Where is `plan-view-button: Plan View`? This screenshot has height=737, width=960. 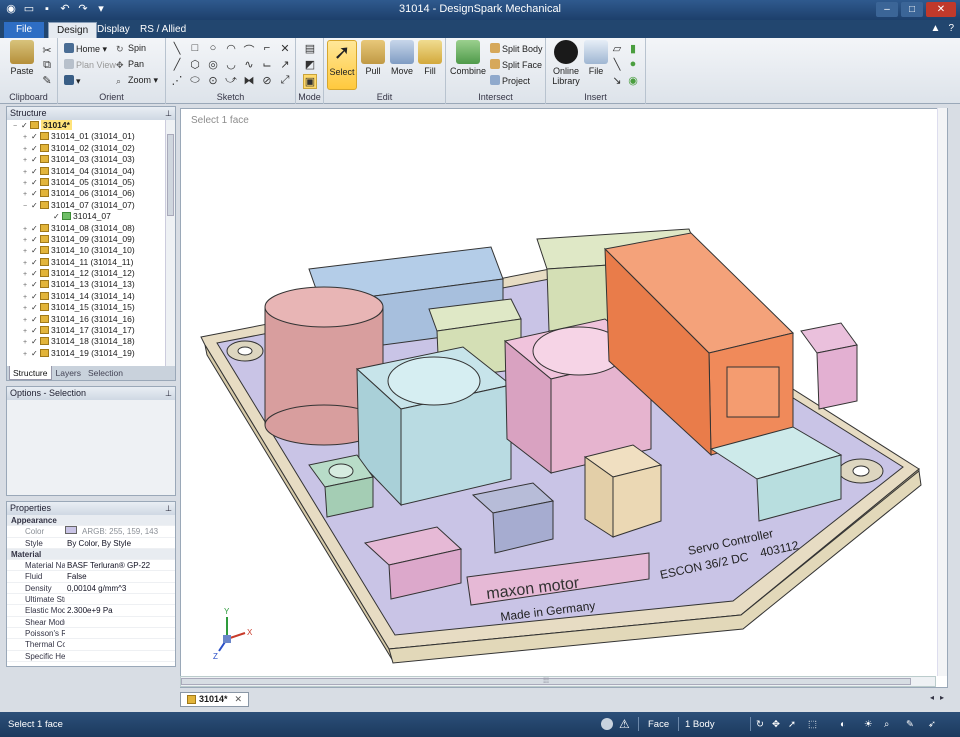
plan-view-button: Plan View is located at coordinates (90, 64).